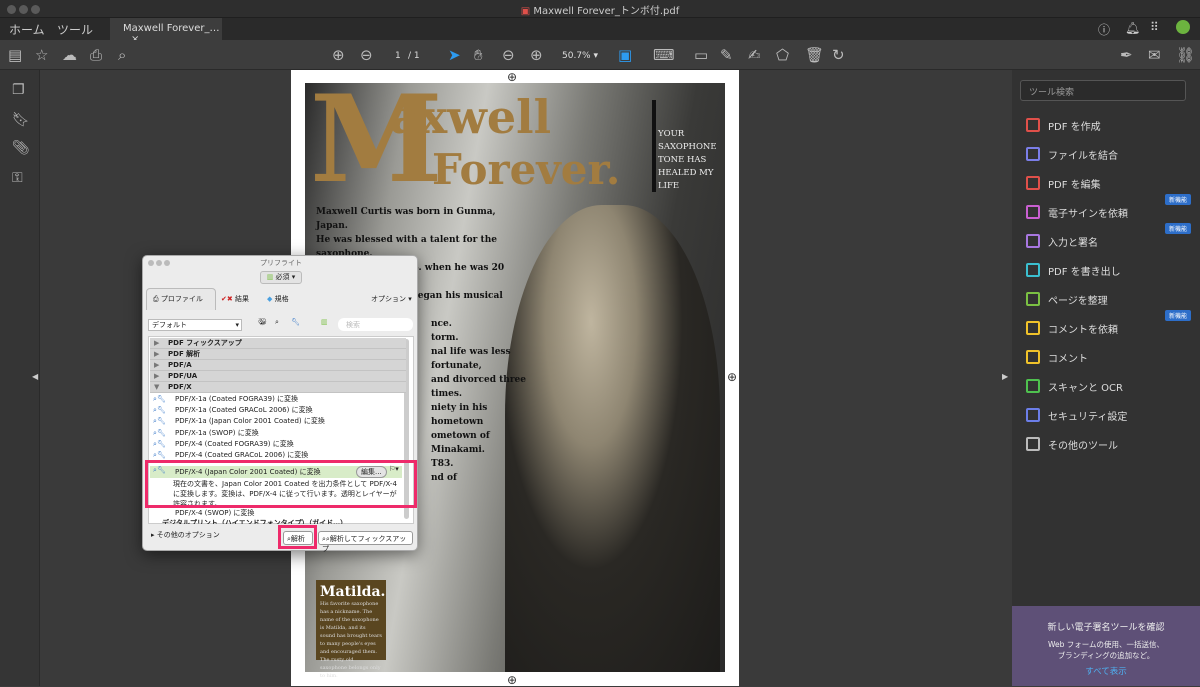 The width and height of the screenshot is (1200, 687). What do you see at coordinates (398, 56) in the screenshot?
I see `page-number-input: 1` at bounding box center [398, 56].